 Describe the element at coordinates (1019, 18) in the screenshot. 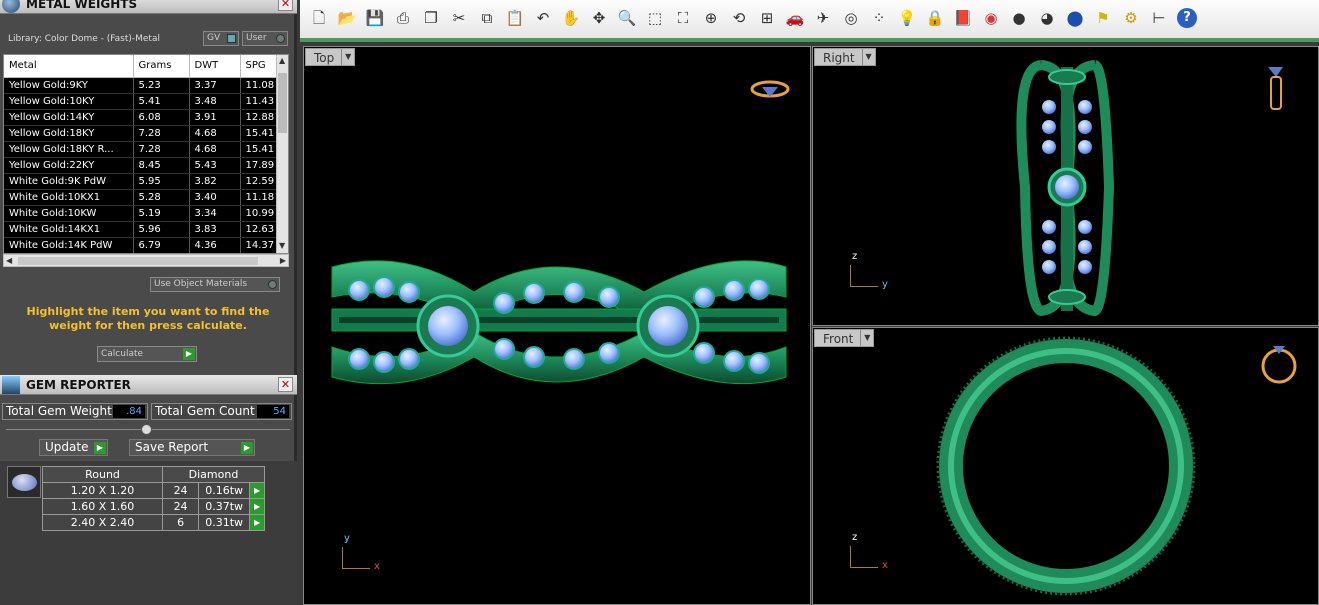

I see `sphere-gray-icon: ●` at that location.